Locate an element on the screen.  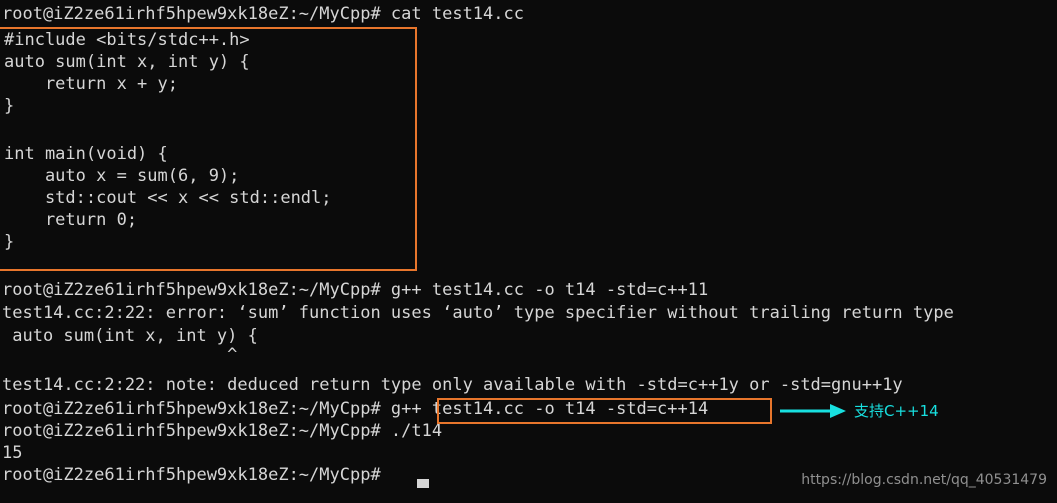
terminal-line-main-signature: int main(void) { is located at coordinates (86, 154).